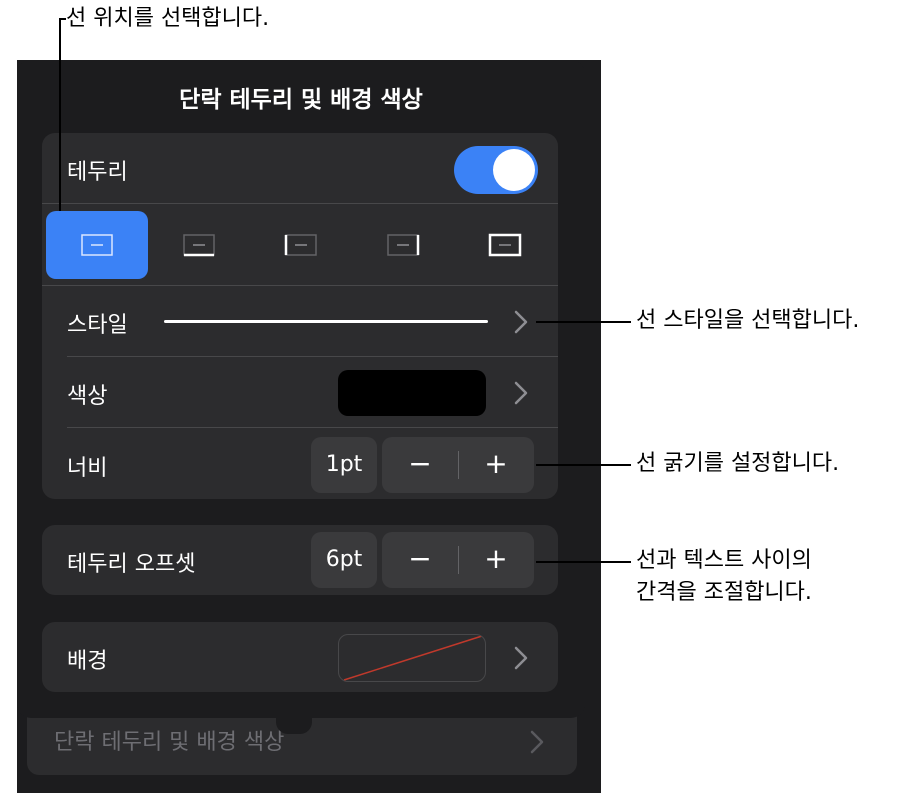 This screenshot has width=902, height=793. What do you see at coordinates (344, 465) in the screenshot?
I see `border-width-value: 1pt` at bounding box center [344, 465].